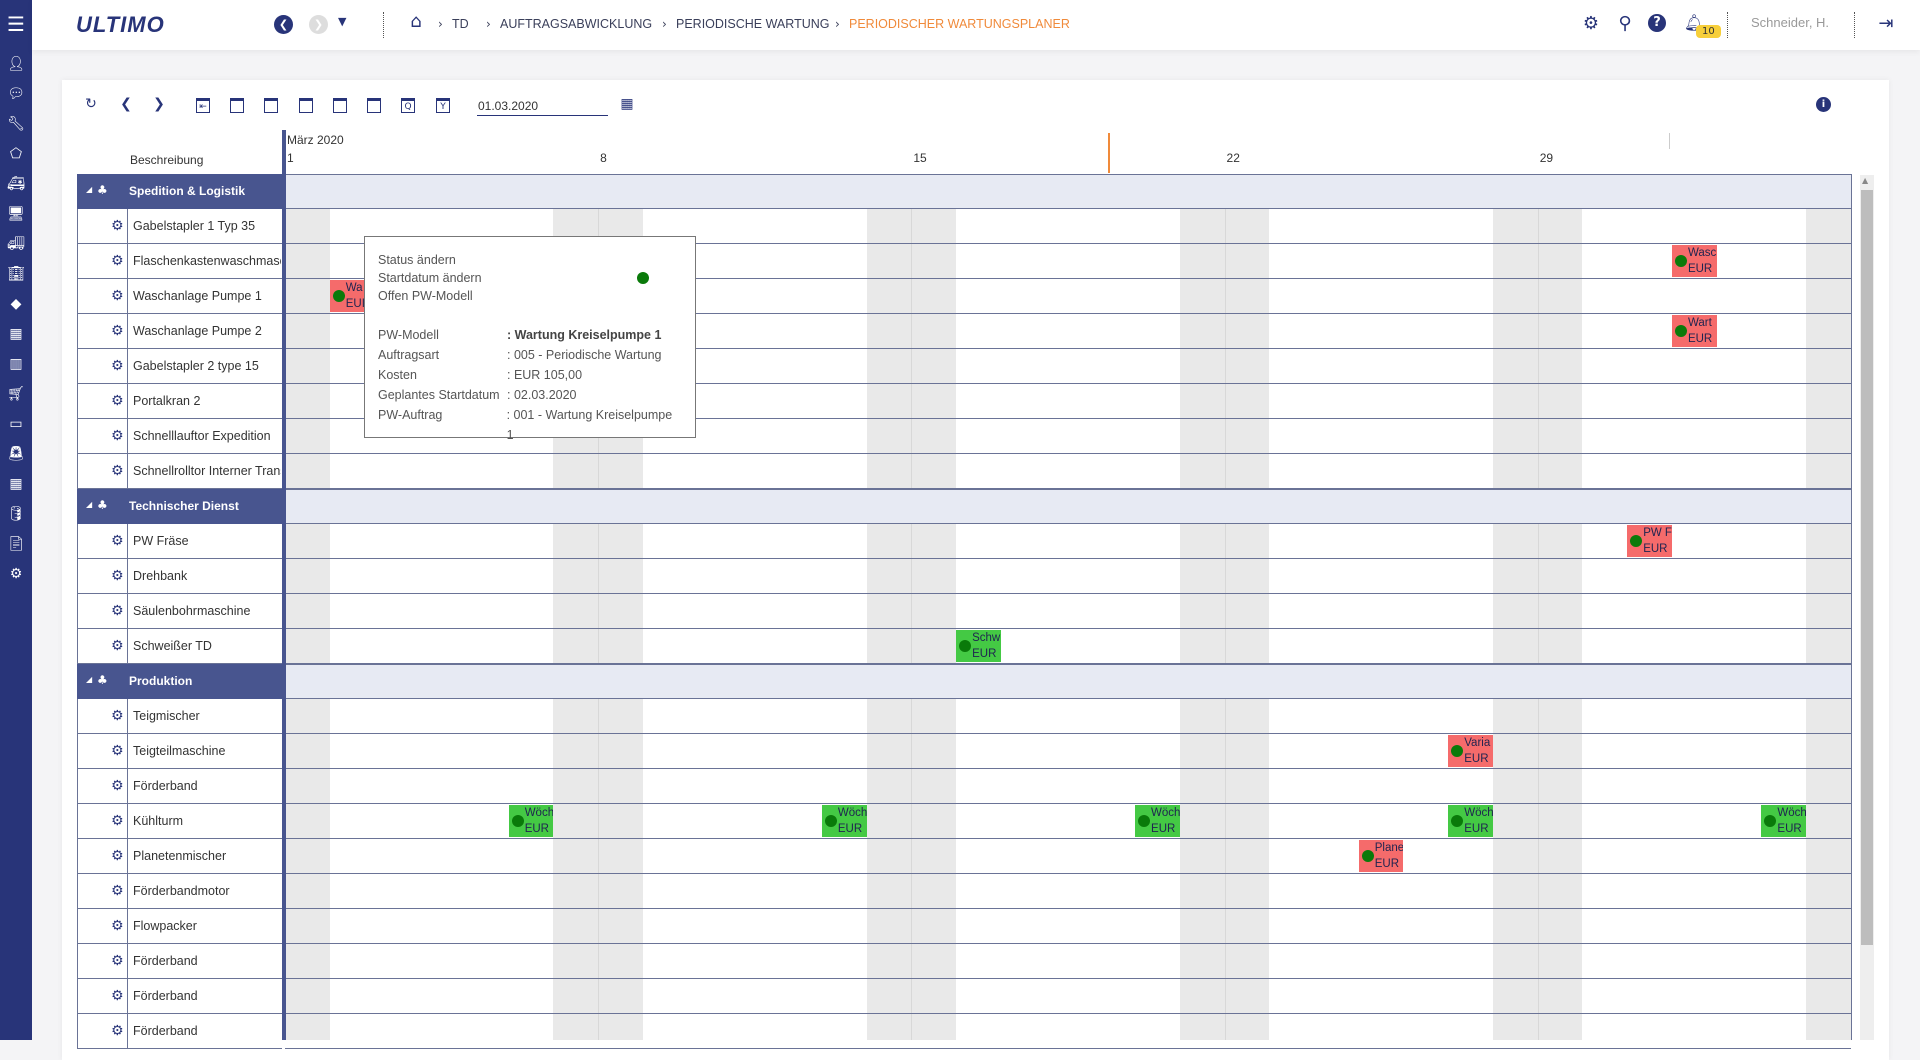 The image size is (1920, 1060). Describe the element at coordinates (284, 585) in the screenshot. I see `splitter` at that location.